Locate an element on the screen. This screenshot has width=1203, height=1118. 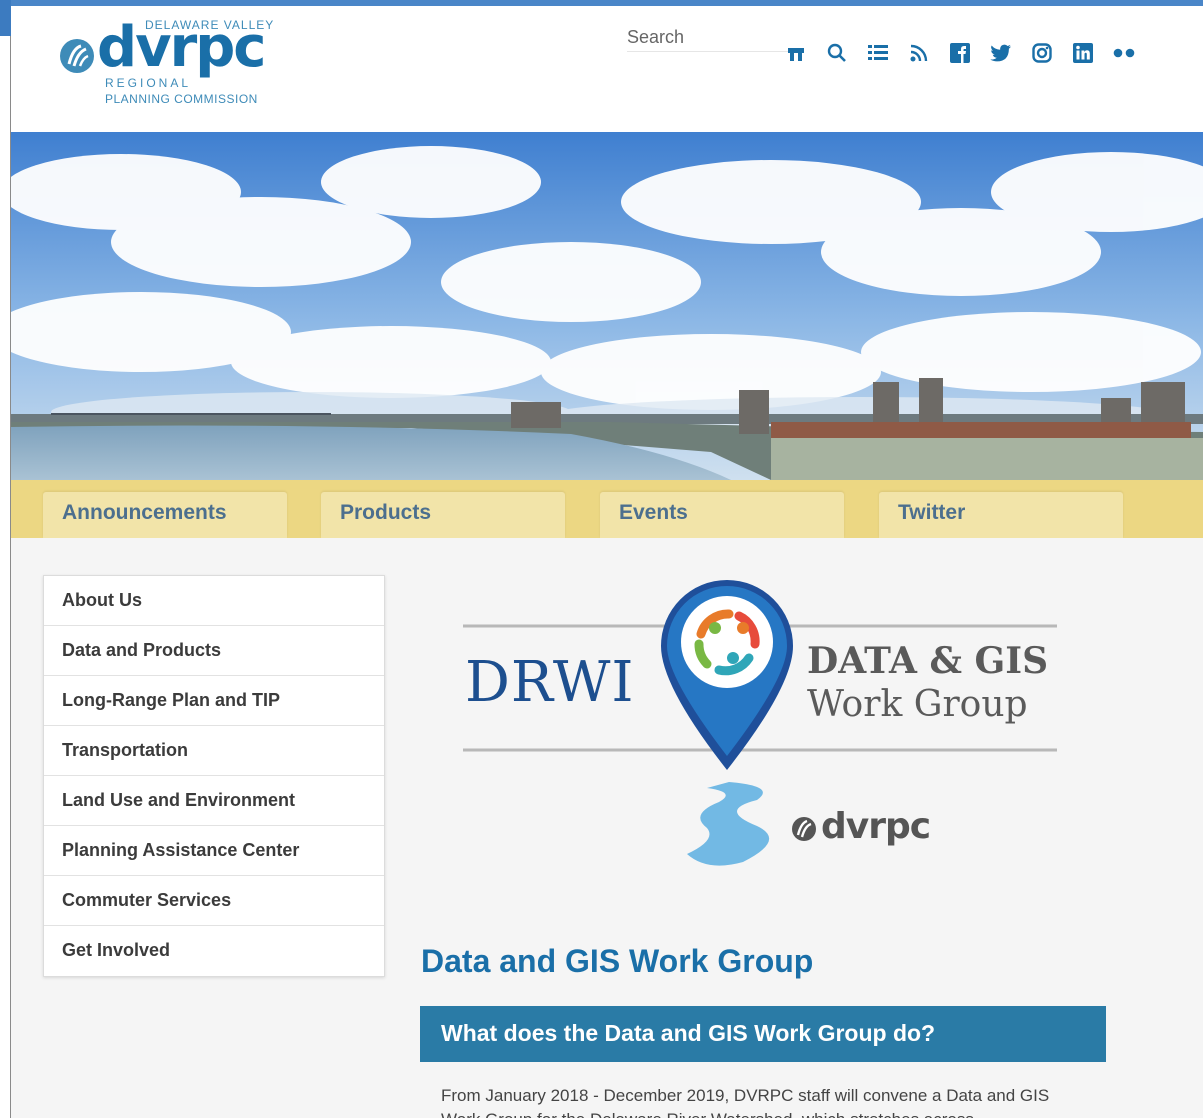
logo-tagline-top: DELAWARE VALLEY is located at coordinates (210, 25).